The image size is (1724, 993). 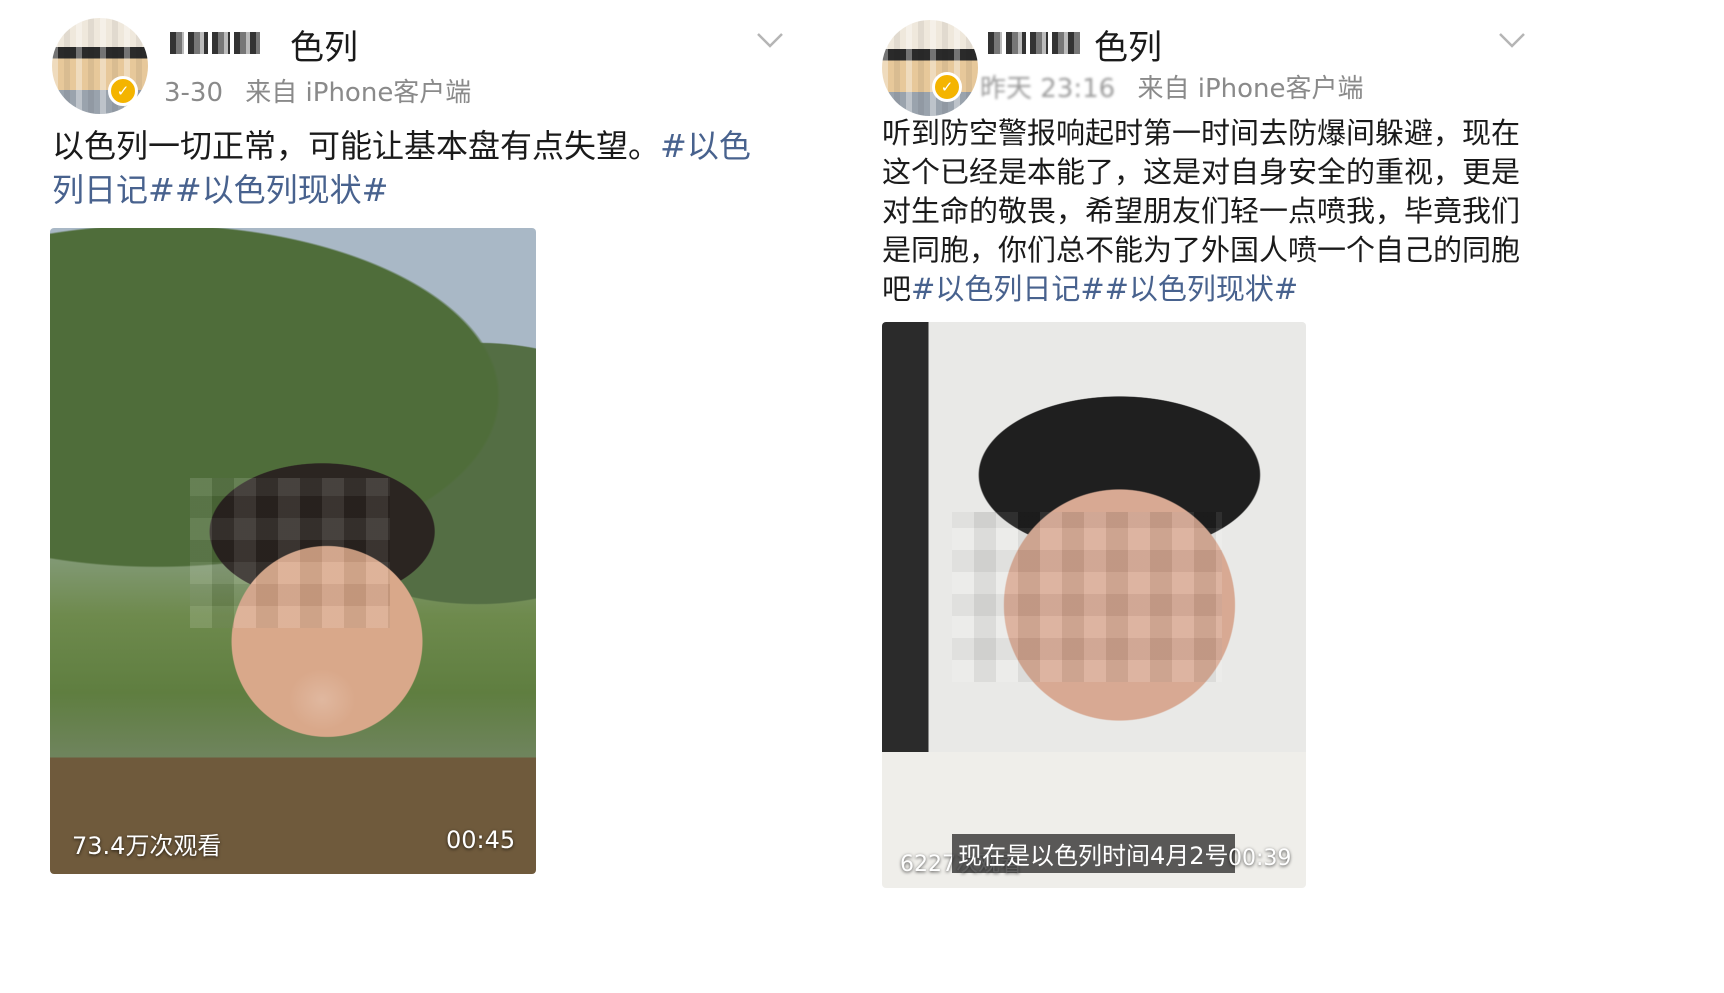 What do you see at coordinates (1260, 858) in the screenshot?
I see `video-duration: 00:39` at bounding box center [1260, 858].